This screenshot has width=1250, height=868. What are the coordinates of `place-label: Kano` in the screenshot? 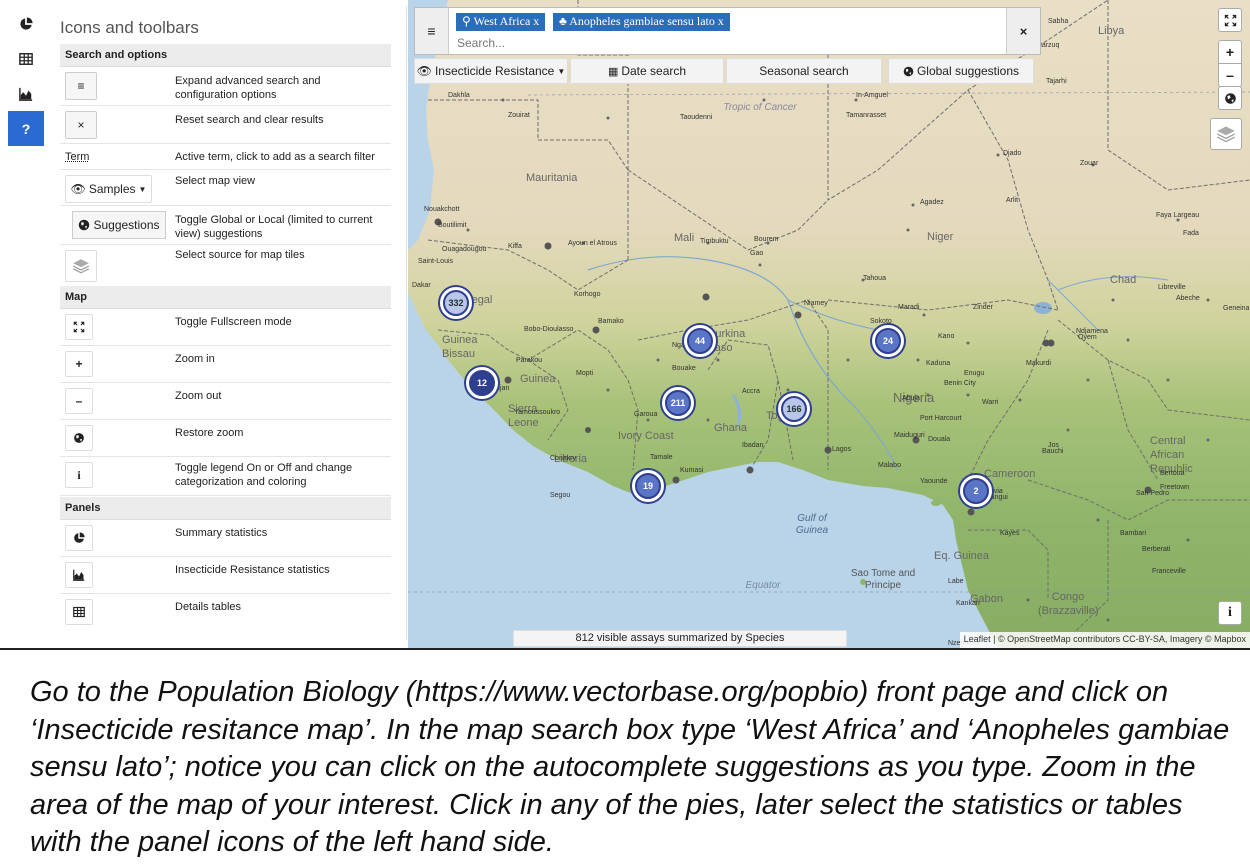 It's located at (946, 336).